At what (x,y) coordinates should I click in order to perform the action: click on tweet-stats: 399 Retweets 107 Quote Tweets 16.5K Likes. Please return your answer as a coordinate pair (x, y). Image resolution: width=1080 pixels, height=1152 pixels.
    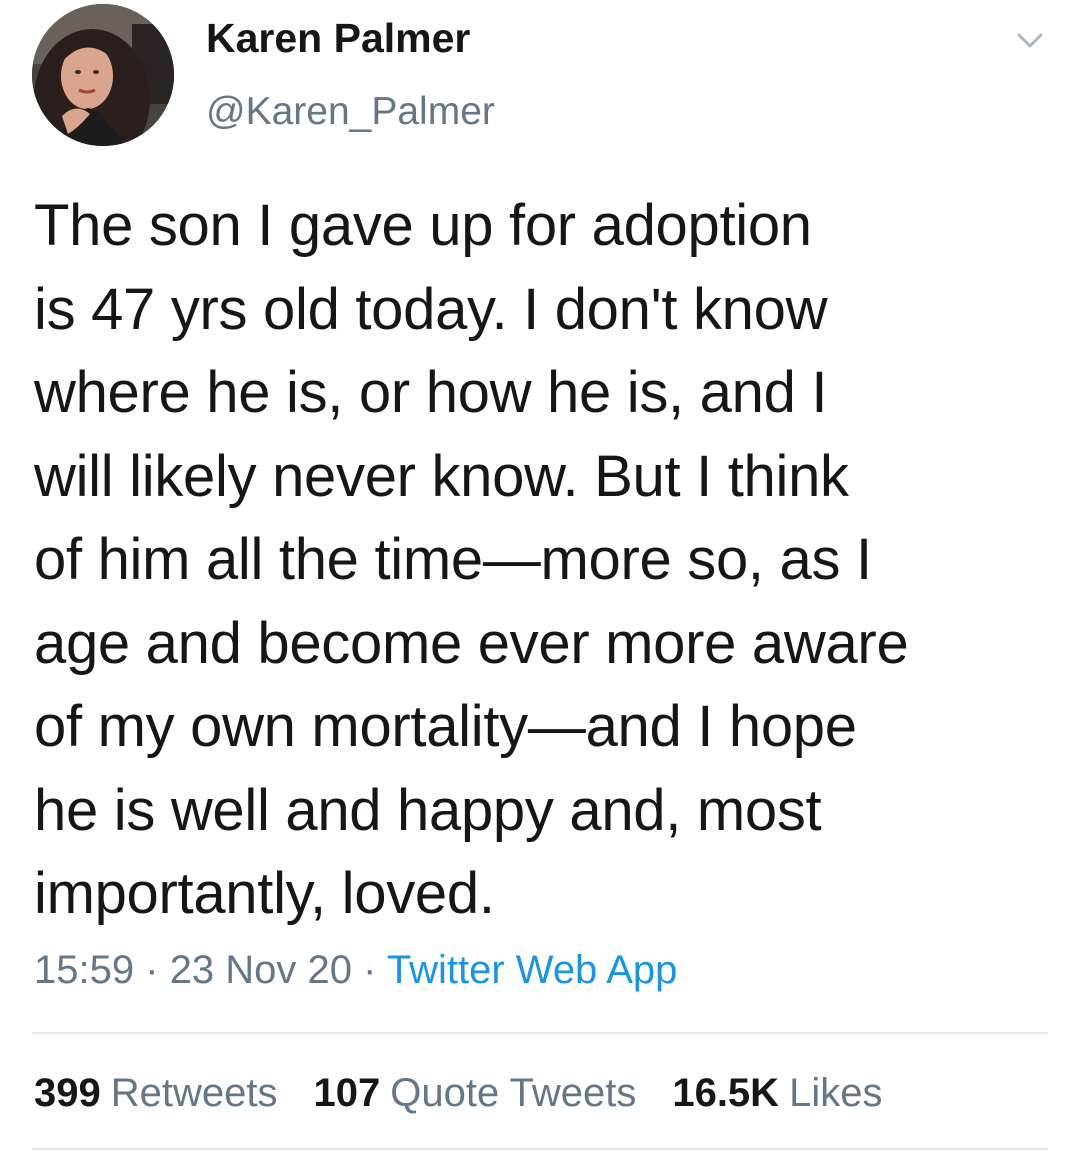
    Looking at the image, I should click on (458, 1093).